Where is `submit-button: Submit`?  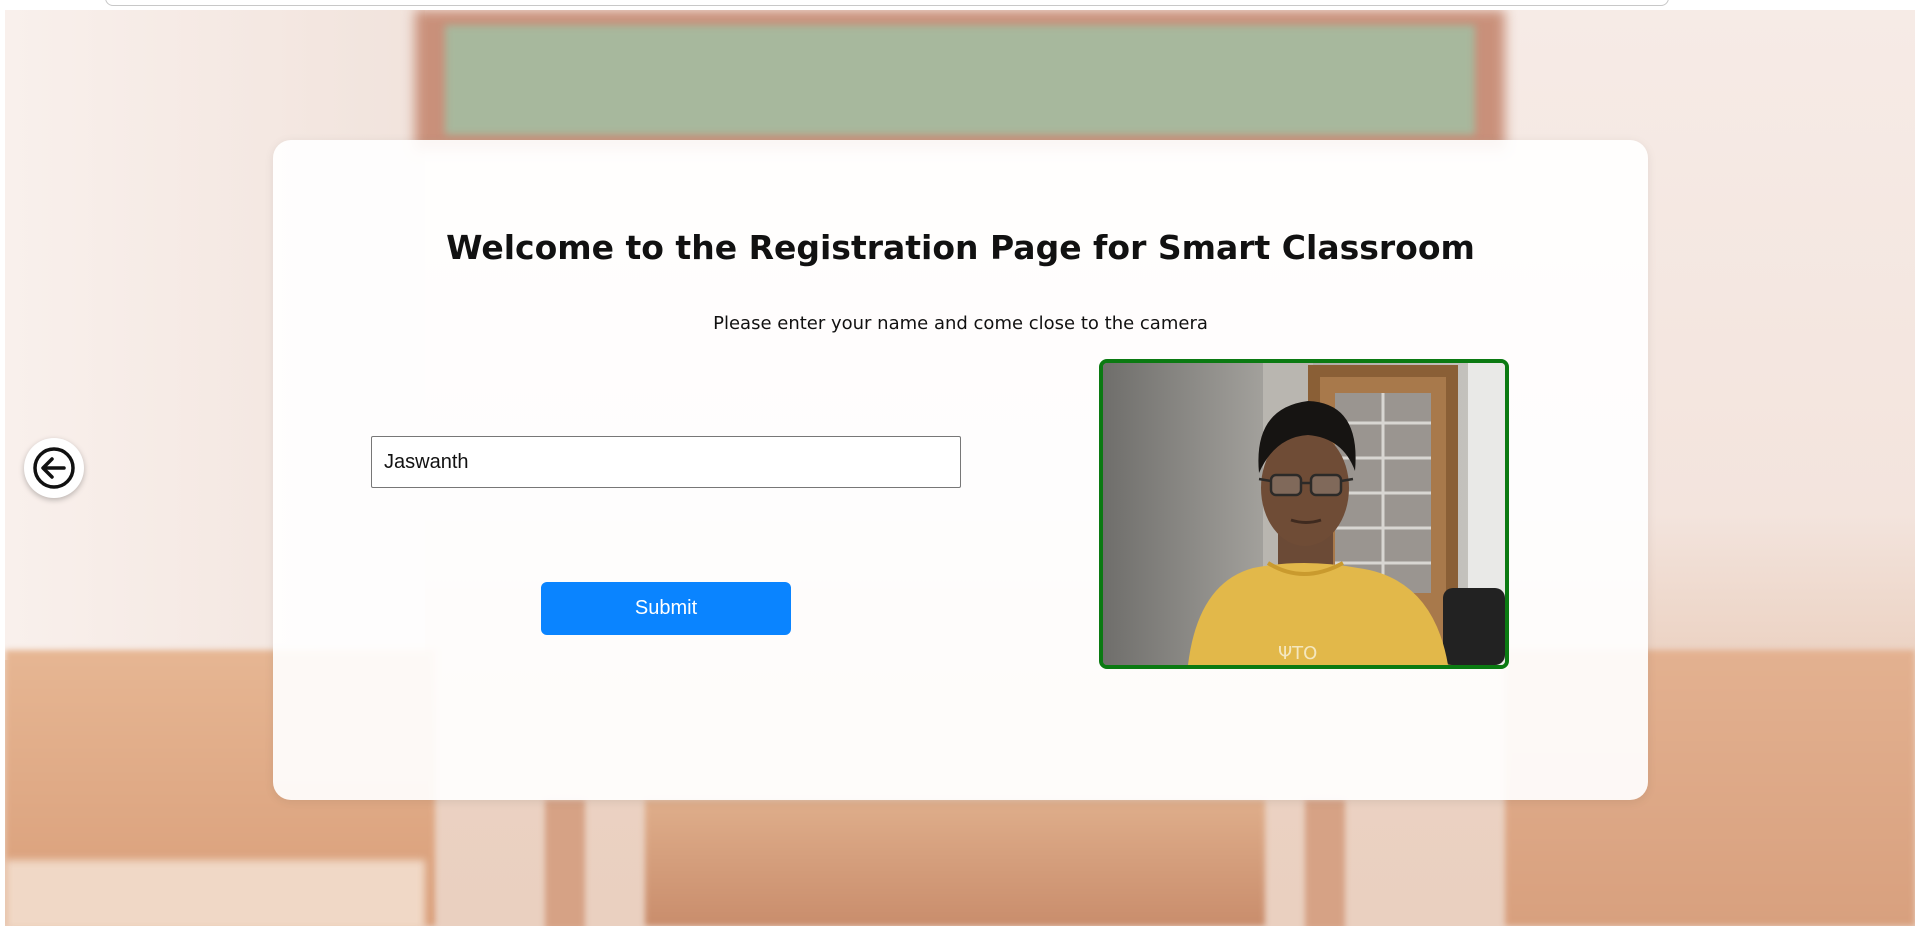
submit-button: Submit is located at coordinates (666, 608).